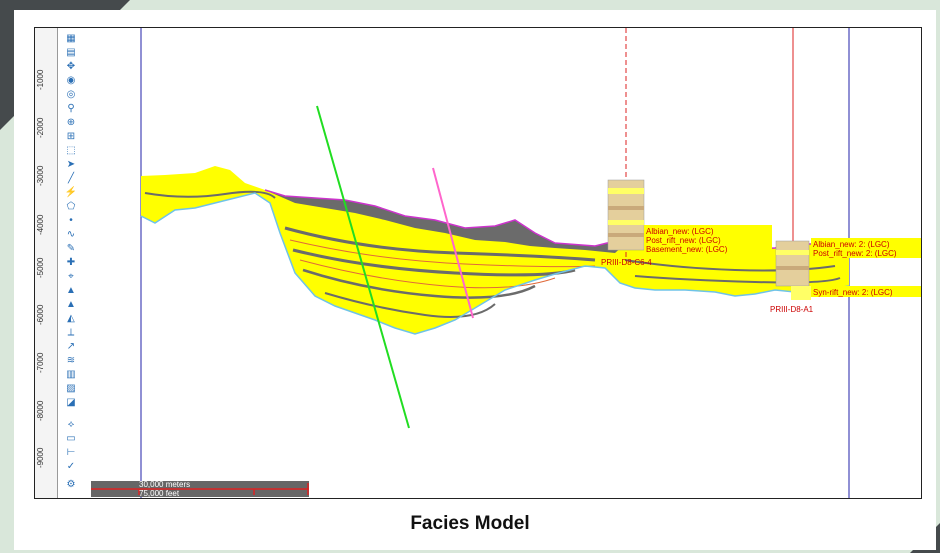 The image size is (940, 553). Describe the element at coordinates (165, 484) in the screenshot. I see `scale-meters-label: 30,000 meters` at that location.